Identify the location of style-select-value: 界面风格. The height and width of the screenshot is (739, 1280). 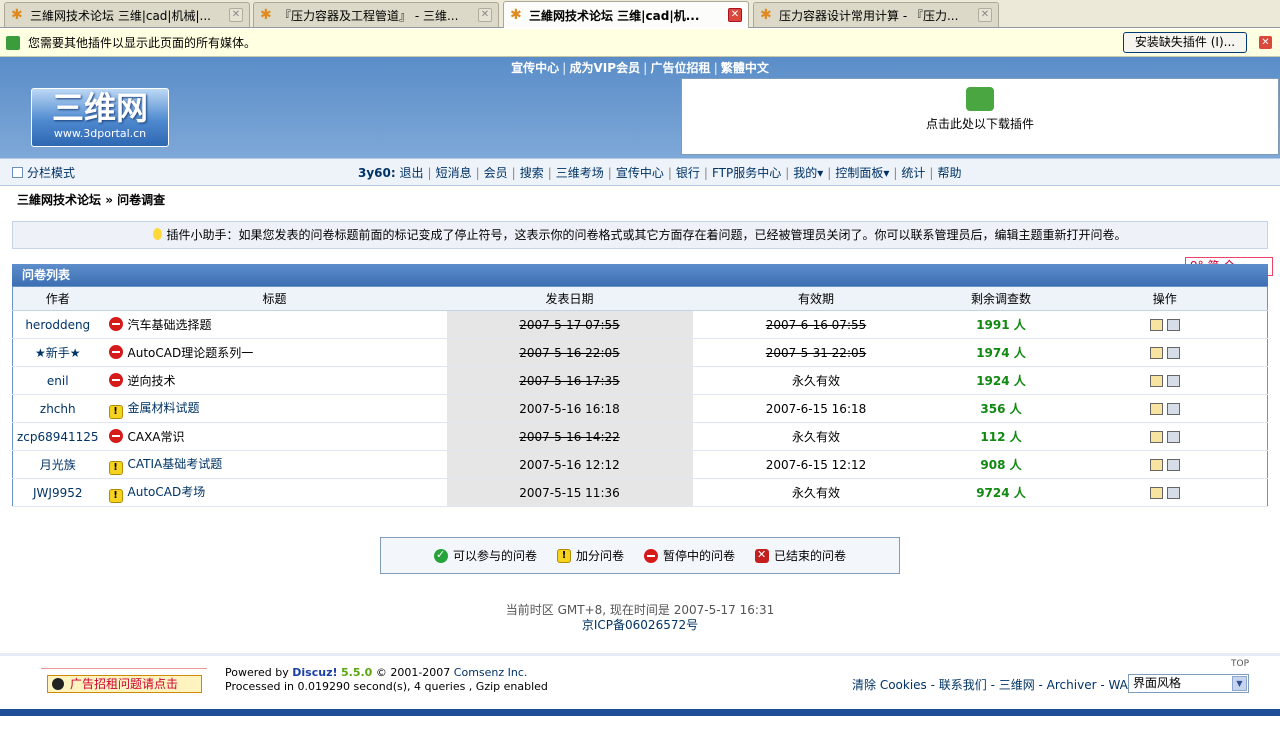
(1157, 683).